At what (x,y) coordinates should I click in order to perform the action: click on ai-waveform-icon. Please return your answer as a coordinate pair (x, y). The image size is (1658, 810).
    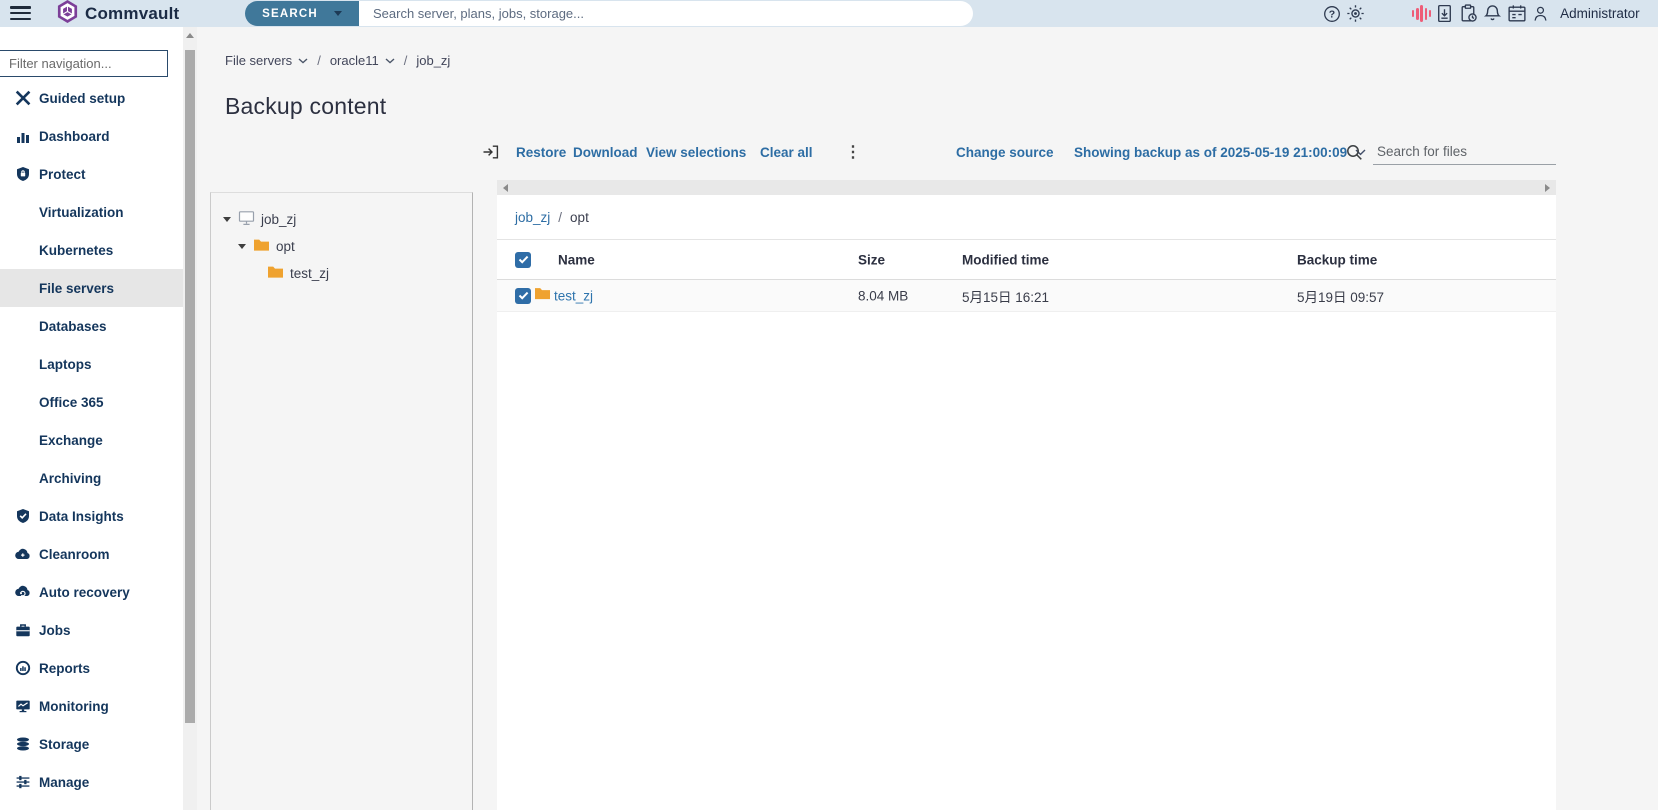
    Looking at the image, I should click on (1422, 14).